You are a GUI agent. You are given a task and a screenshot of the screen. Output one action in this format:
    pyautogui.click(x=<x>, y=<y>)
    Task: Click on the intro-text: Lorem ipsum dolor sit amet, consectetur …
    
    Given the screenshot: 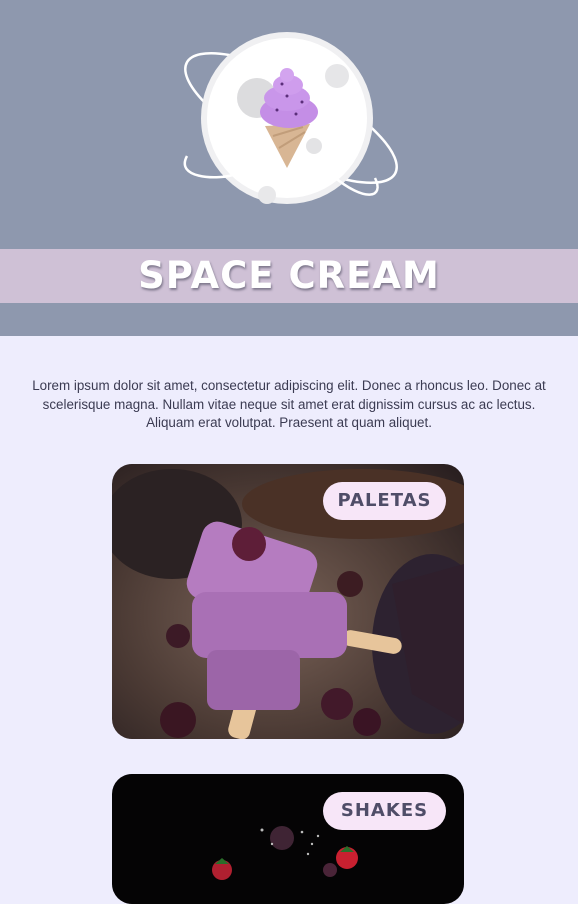 What is the action you would take?
    pyautogui.click(x=289, y=404)
    